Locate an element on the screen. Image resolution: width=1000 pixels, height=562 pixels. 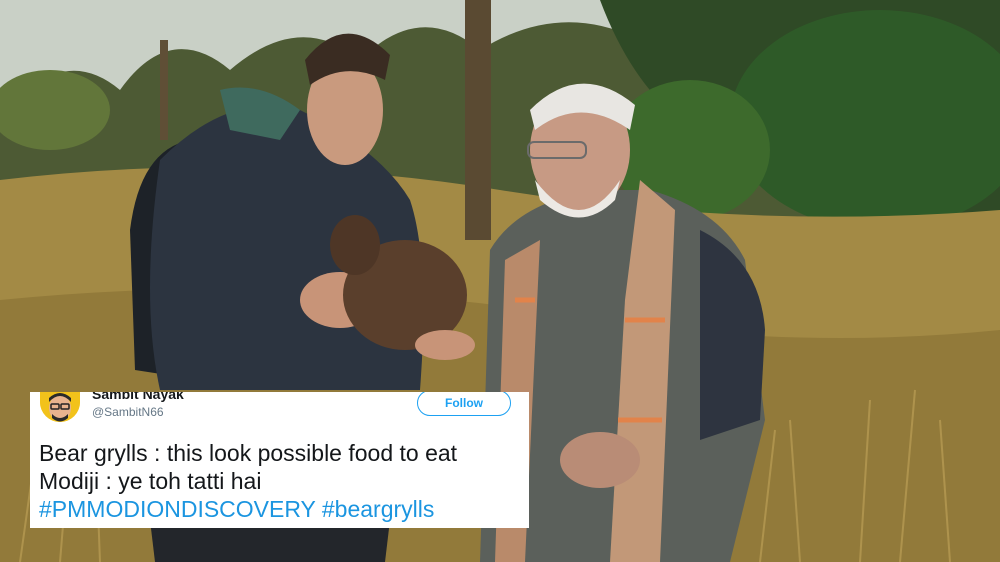
tweet-hashtags: #PMMODIONDISCOVERY #beargrylls is located at coordinates (248, 509).